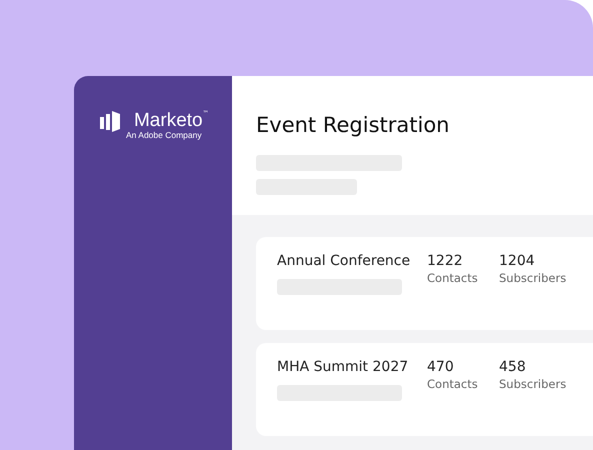  I want to click on logo-tagline: An Adobe Company, so click(164, 135).